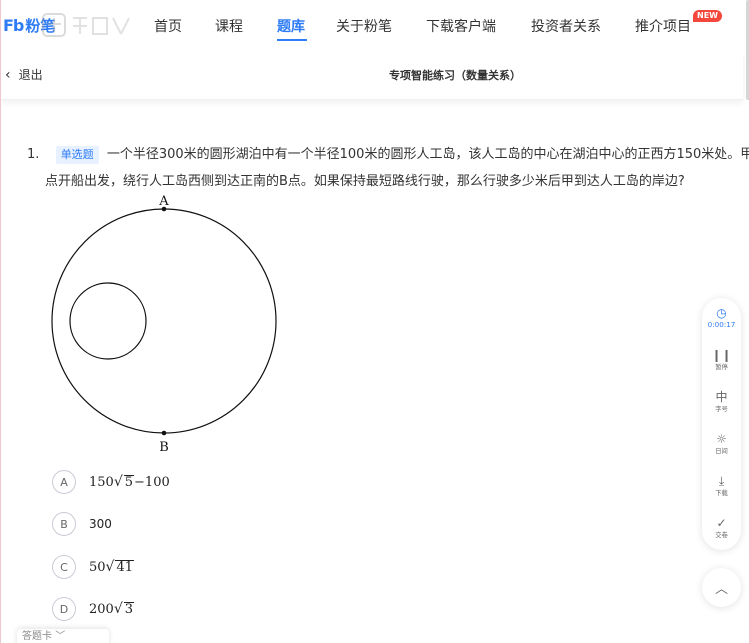  Describe the element at coordinates (721, 324) in the screenshot. I see `timer-value: 0:00:17` at that location.